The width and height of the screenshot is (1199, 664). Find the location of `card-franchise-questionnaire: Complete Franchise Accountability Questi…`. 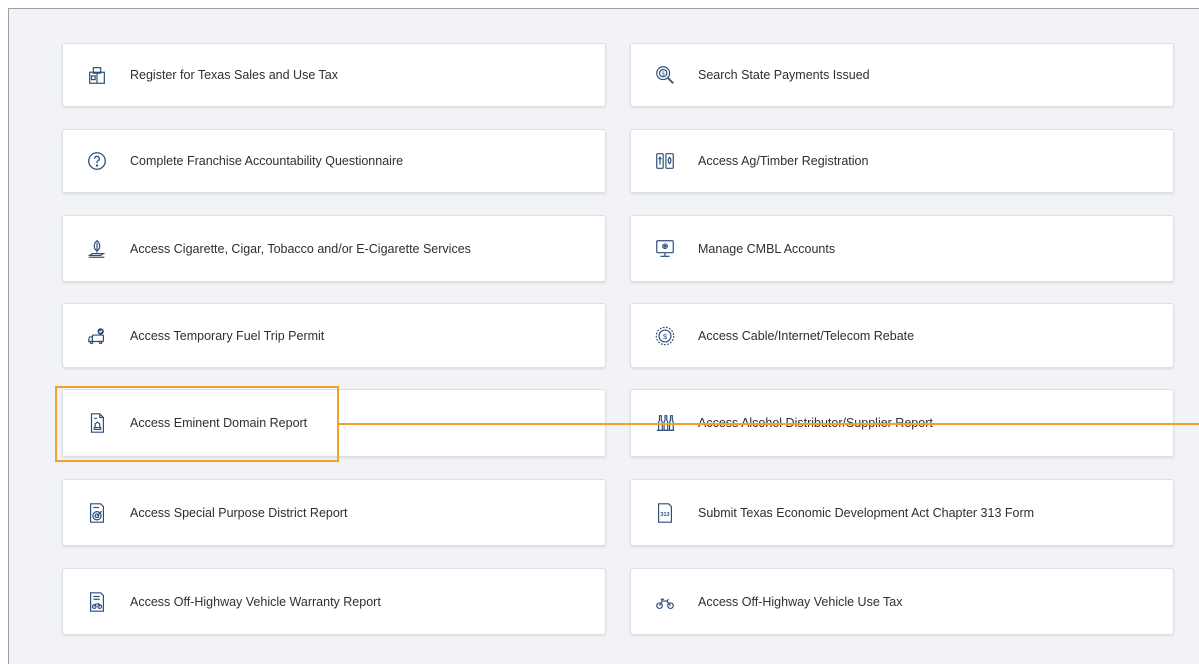

card-franchise-questionnaire: Complete Franchise Accountability Questi… is located at coordinates (334, 161).